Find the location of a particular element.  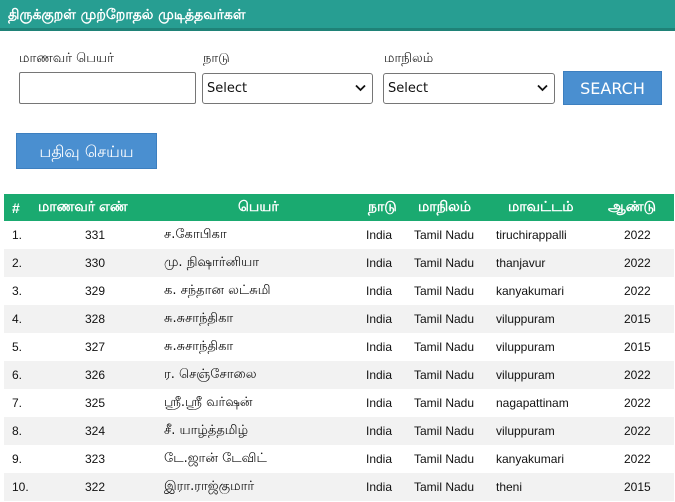

row-student-number: 323 is located at coordinates (95, 459).